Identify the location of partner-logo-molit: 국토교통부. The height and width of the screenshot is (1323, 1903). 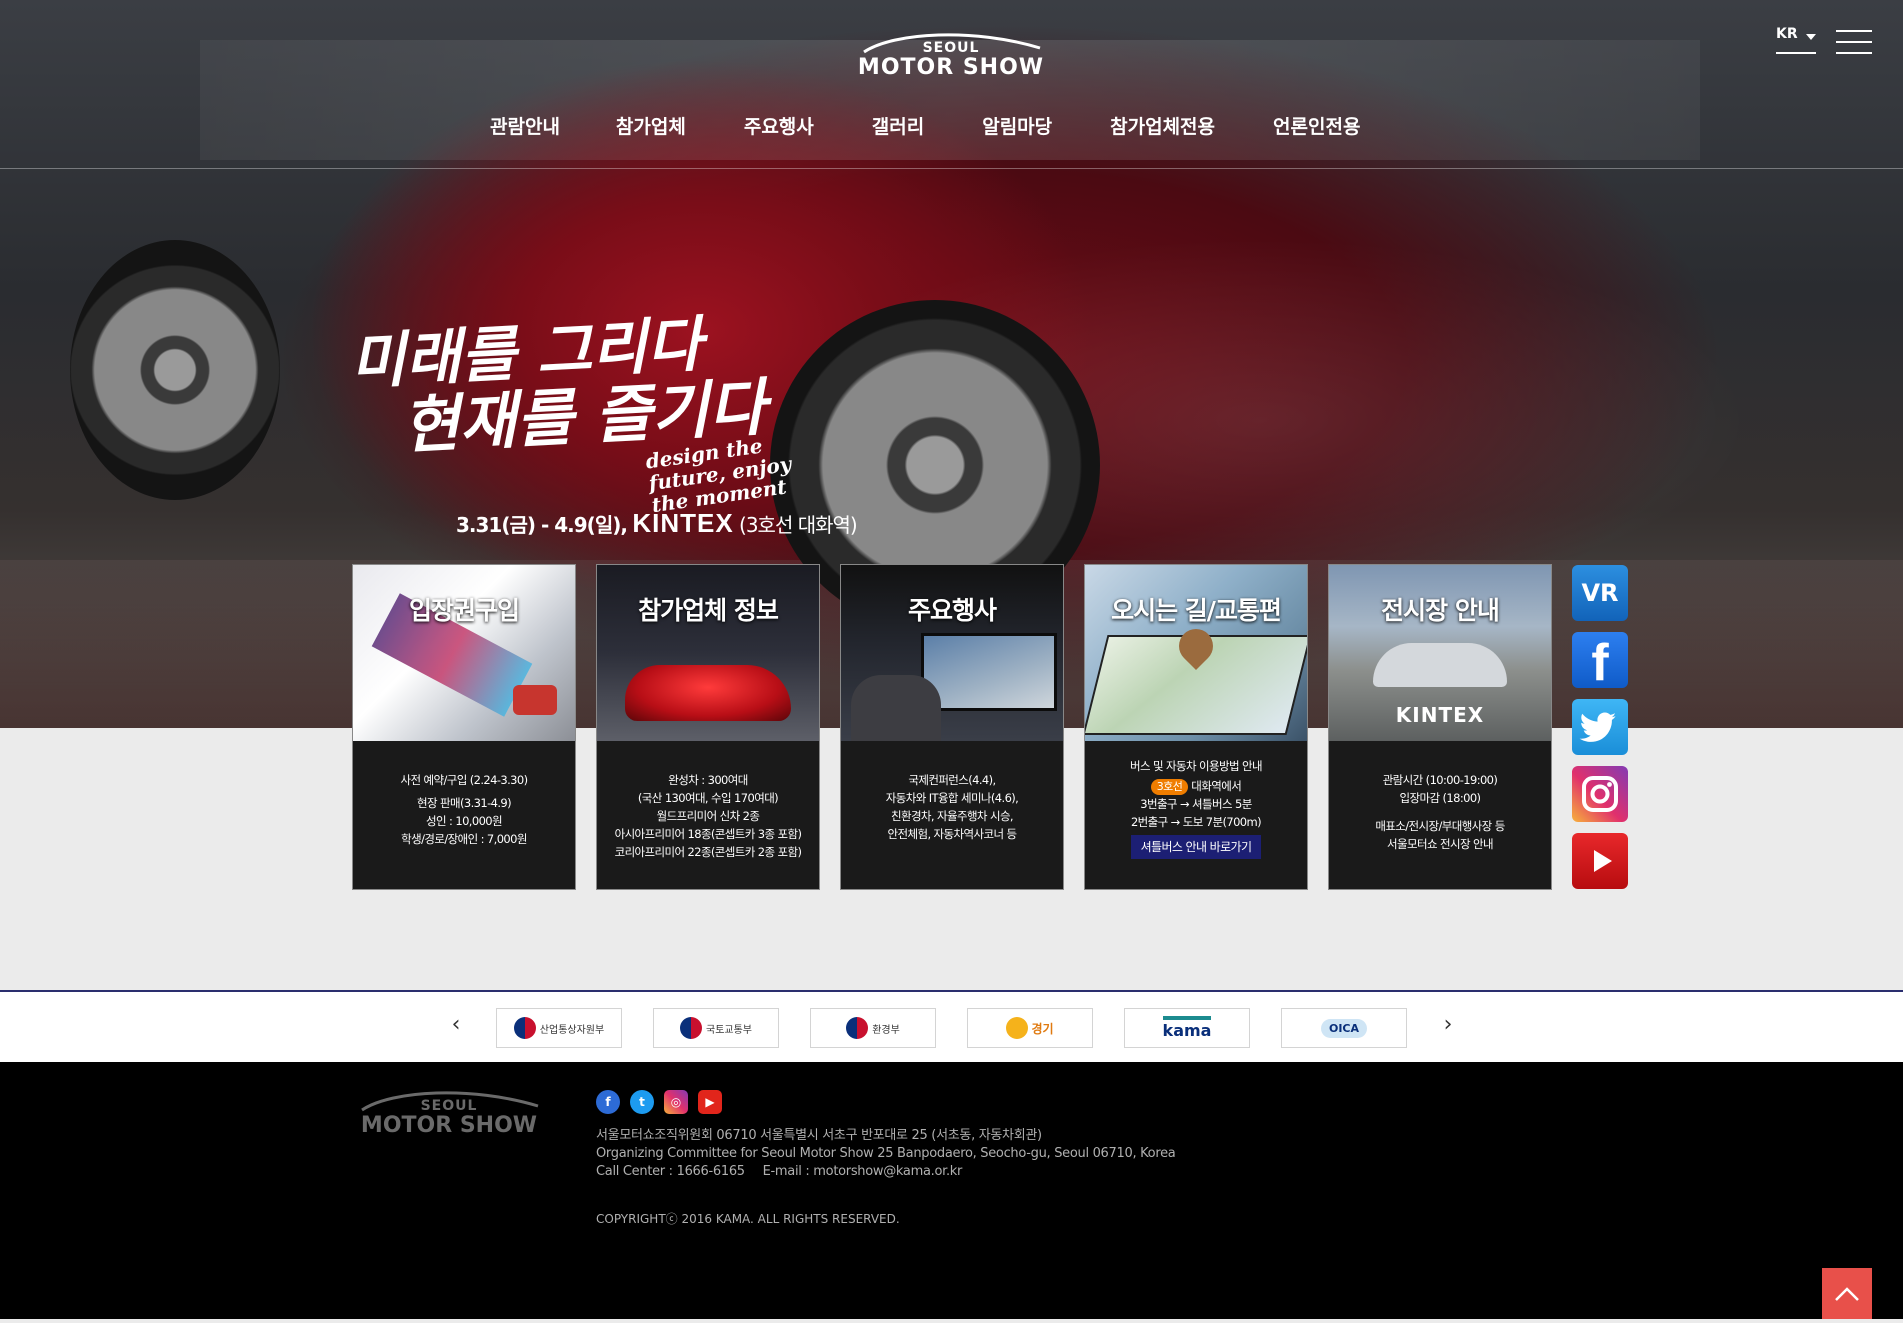
(716, 1028).